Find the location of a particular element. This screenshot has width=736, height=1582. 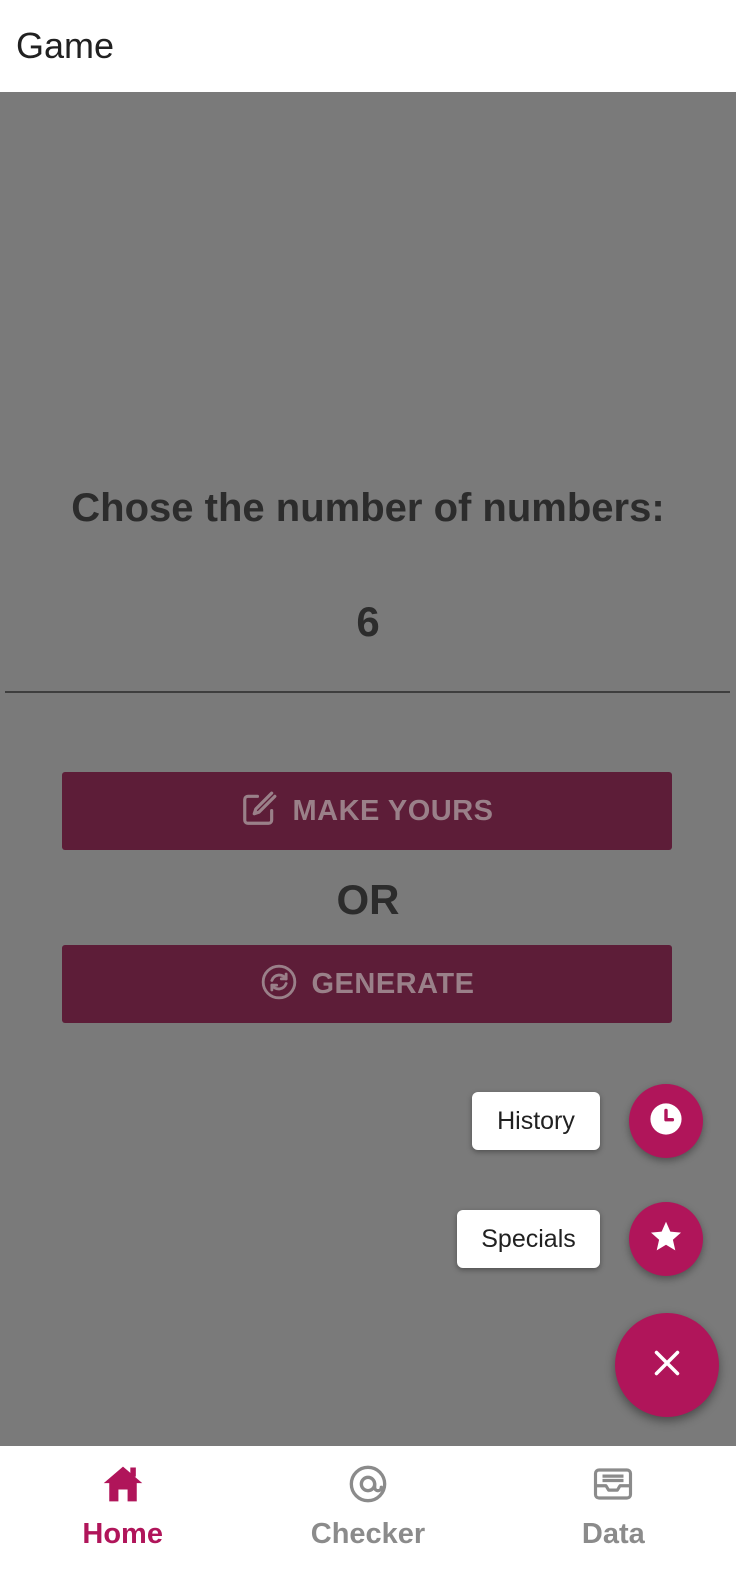

edit-icon is located at coordinates (259, 811).